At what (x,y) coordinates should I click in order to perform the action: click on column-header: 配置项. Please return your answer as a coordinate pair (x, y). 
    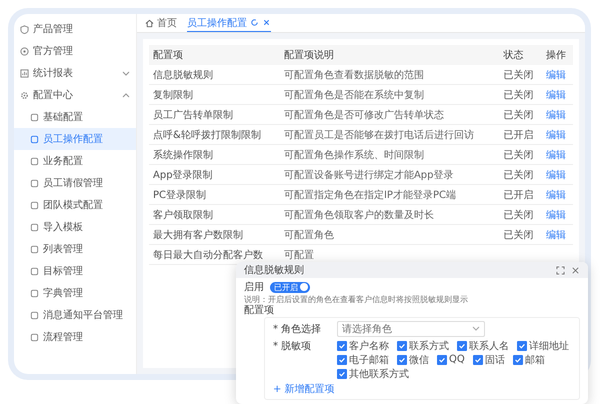
    Looking at the image, I should click on (214, 55).